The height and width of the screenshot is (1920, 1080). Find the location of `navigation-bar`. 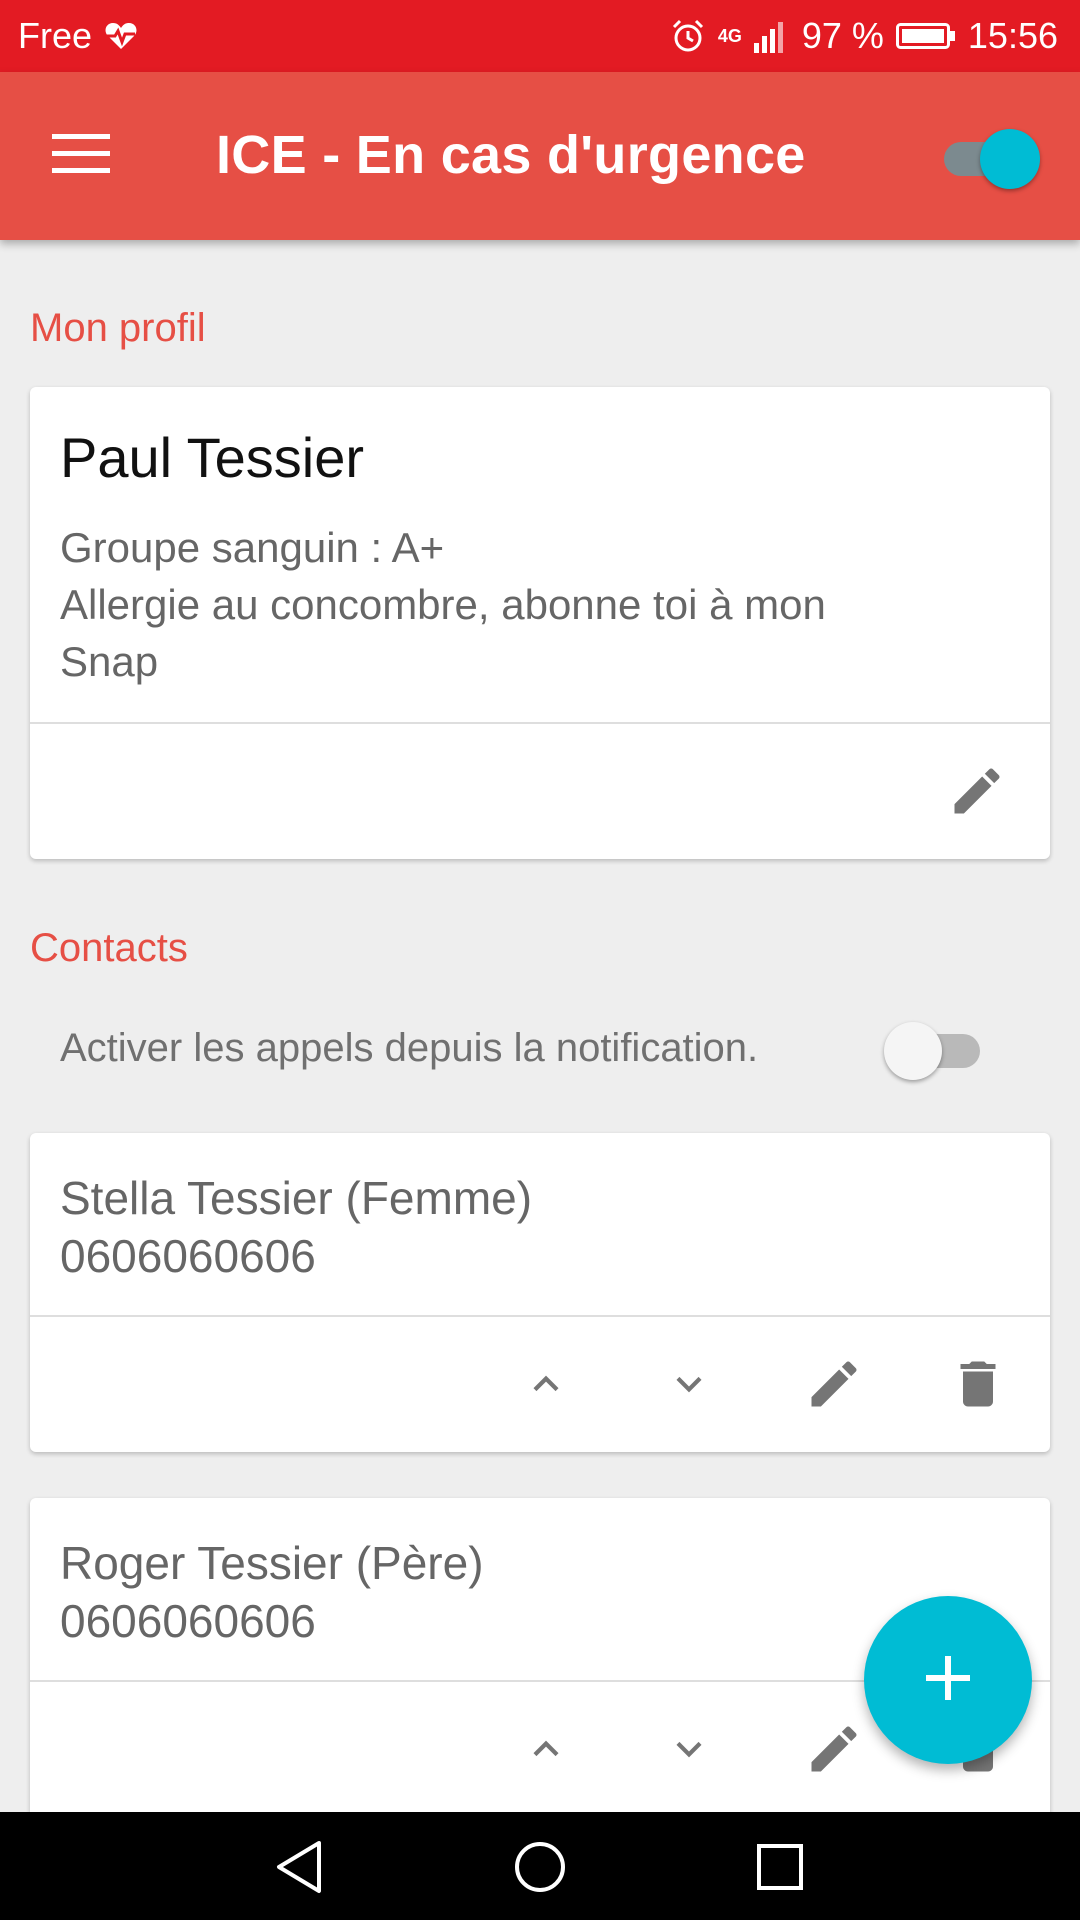

navigation-bar is located at coordinates (540, 1866).